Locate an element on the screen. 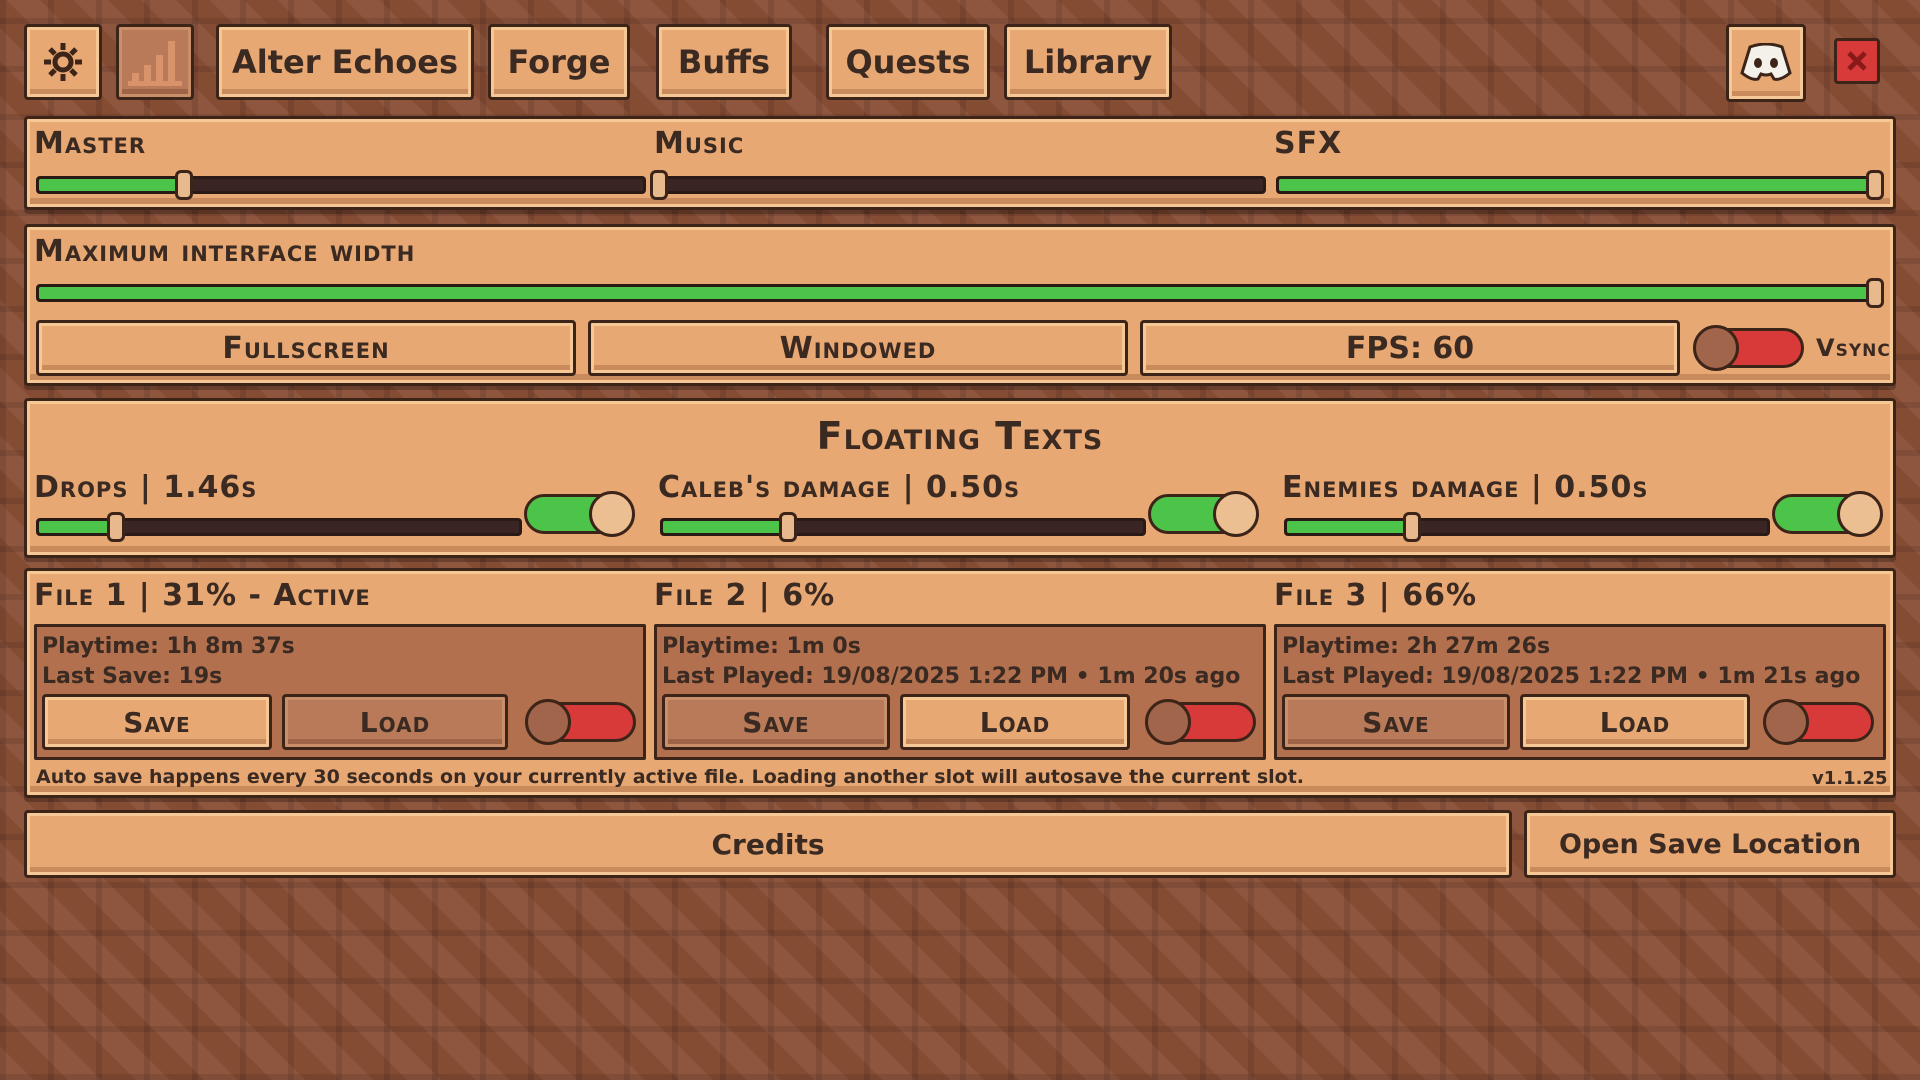 This screenshot has height=1080, width=1920. file-2-save-button: Save is located at coordinates (776, 722).